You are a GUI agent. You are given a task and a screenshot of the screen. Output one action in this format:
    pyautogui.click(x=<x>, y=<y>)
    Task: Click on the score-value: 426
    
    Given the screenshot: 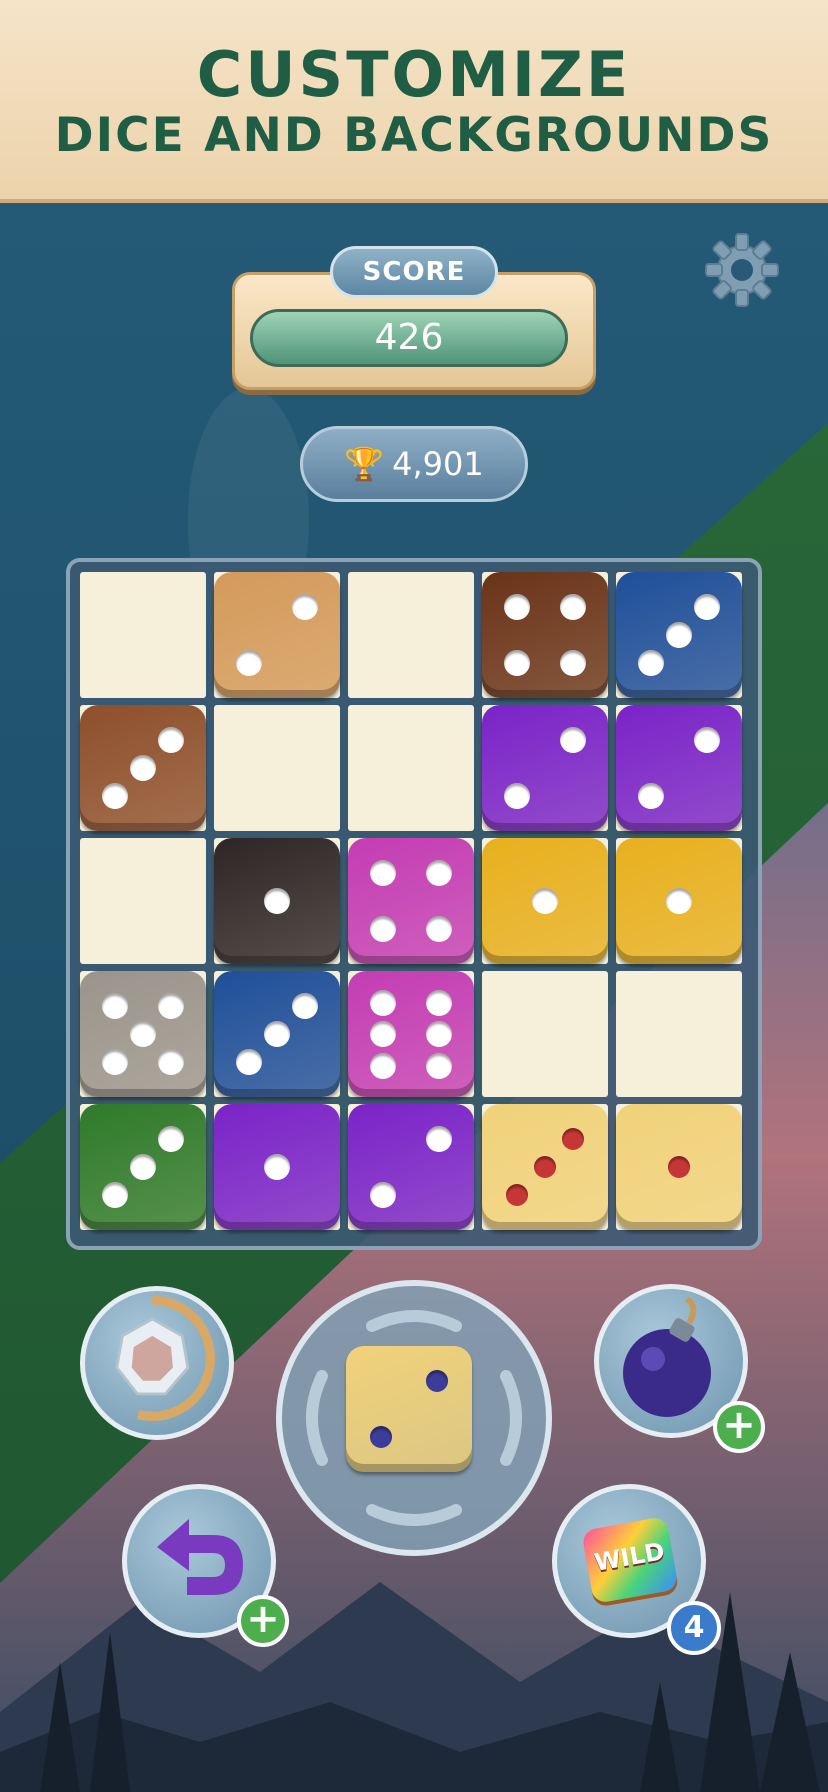 What is the action you would take?
    pyautogui.click(x=409, y=338)
    